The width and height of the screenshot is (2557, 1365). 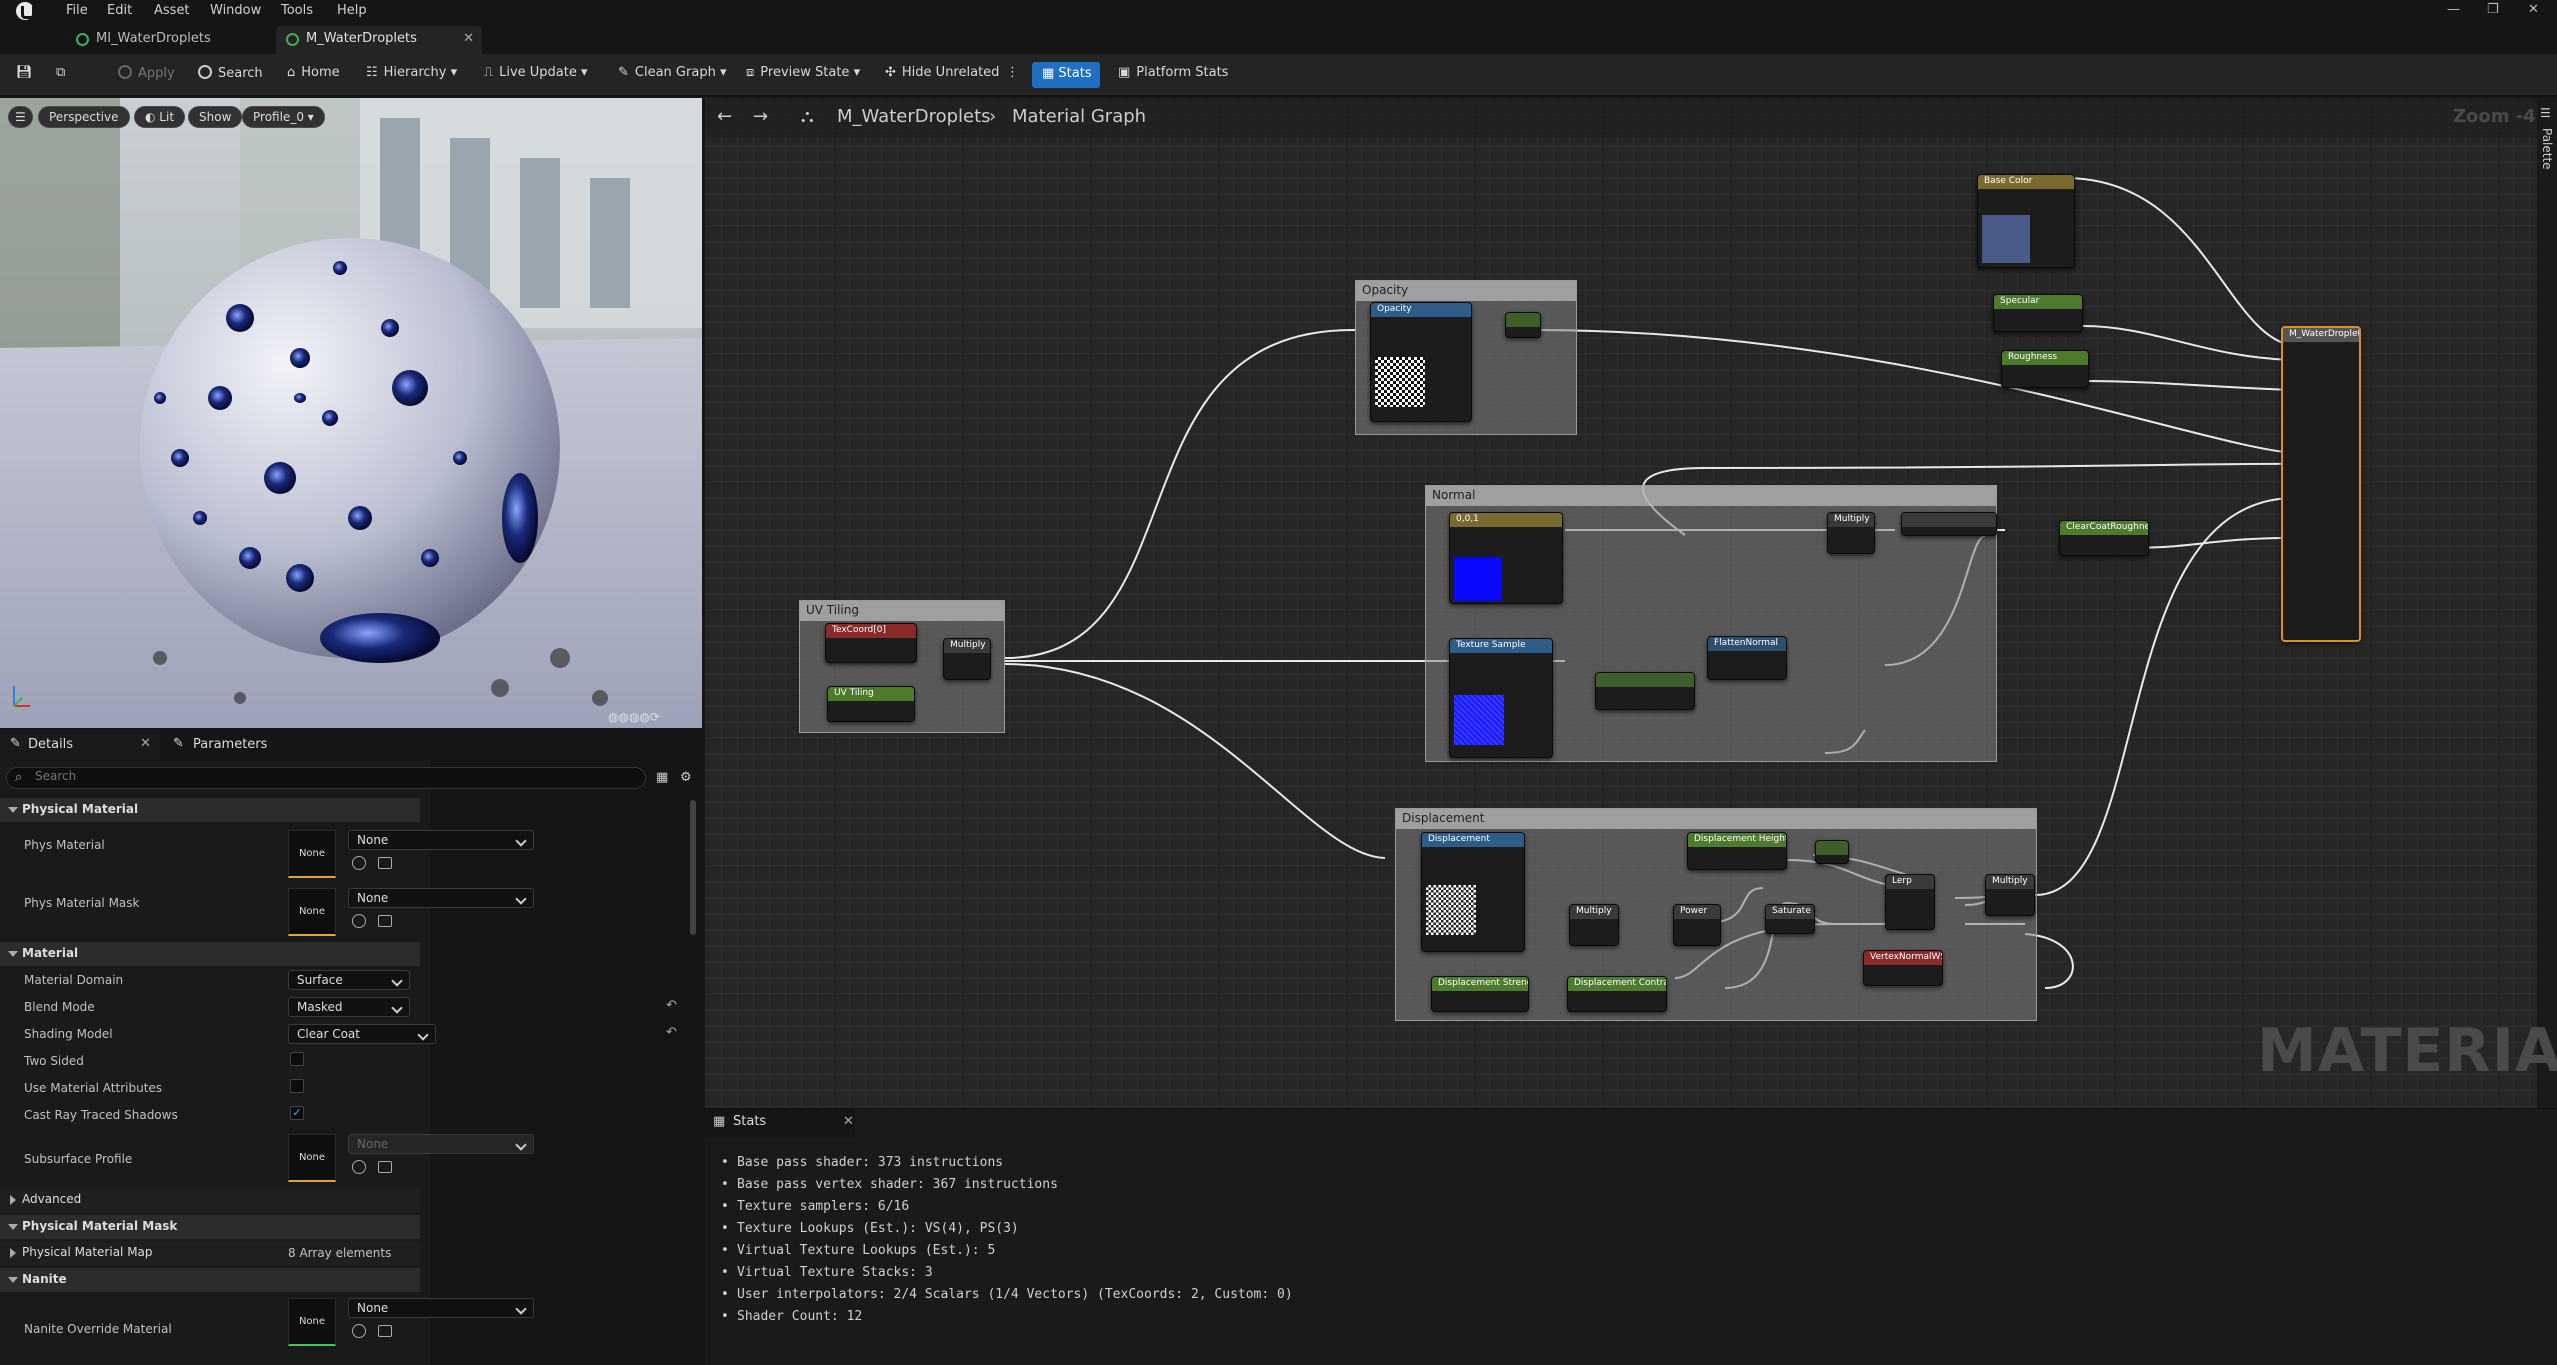 What do you see at coordinates (335, 776) in the screenshot?
I see `details-search-input` at bounding box center [335, 776].